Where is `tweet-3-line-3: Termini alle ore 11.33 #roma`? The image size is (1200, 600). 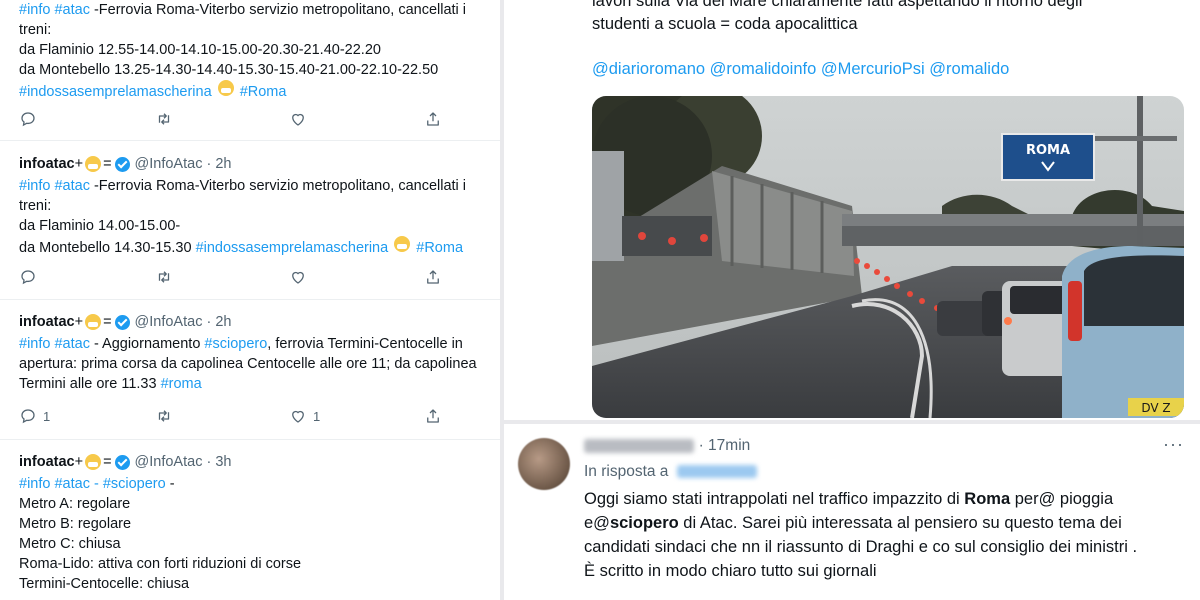 tweet-3-line-3: Termini alle ore 11.33 #roma is located at coordinates (254, 384).